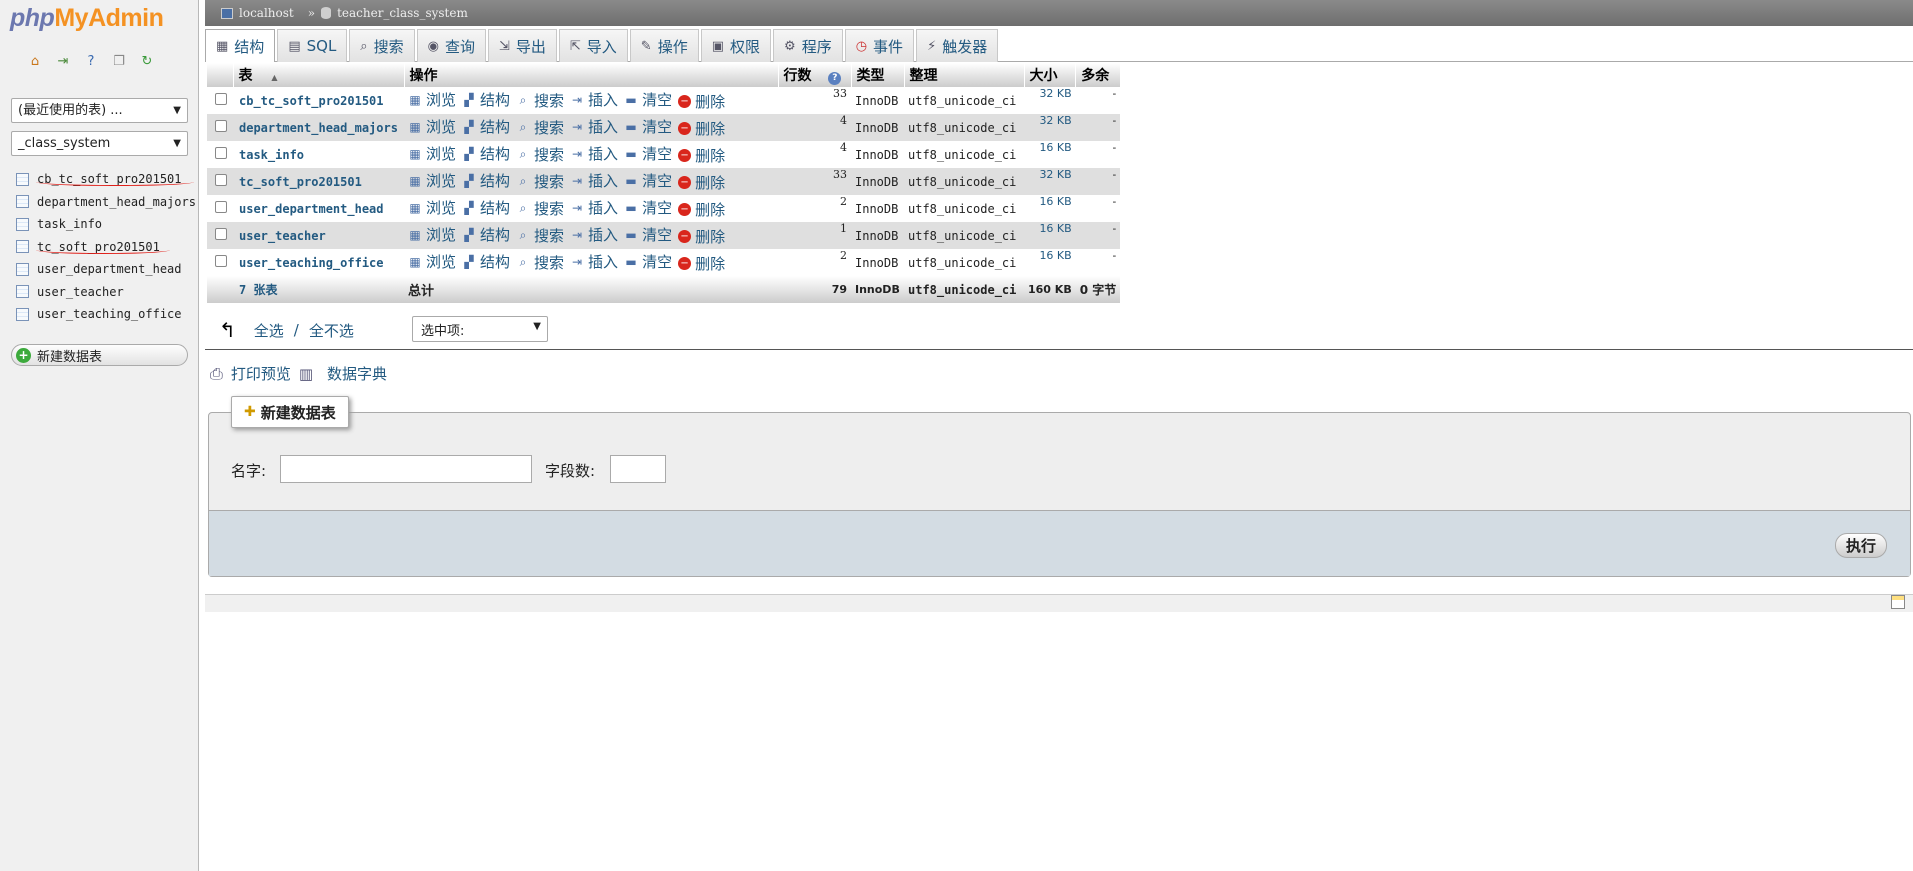 Image resolution: width=1913 pixels, height=871 pixels. What do you see at coordinates (736, 45) in the screenshot?
I see `tab-privileges: ▣ 权限` at bounding box center [736, 45].